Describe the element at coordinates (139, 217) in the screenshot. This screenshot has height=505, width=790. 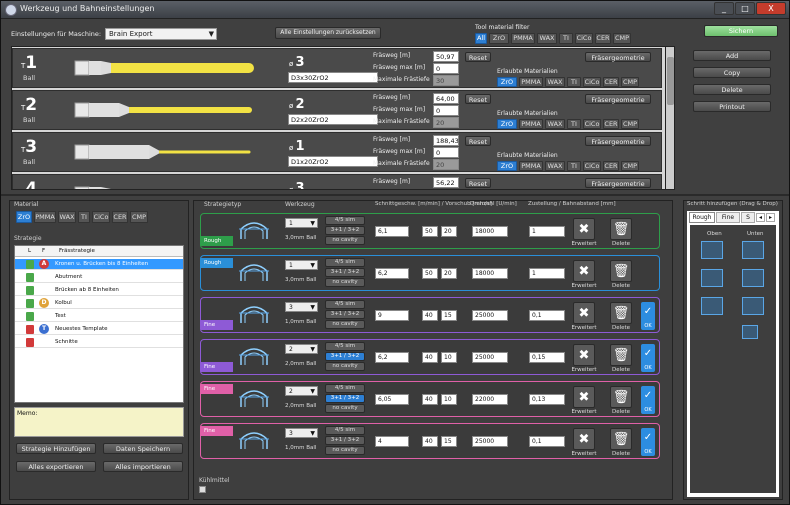
I see `material-tab-cmp: CMP` at that location.